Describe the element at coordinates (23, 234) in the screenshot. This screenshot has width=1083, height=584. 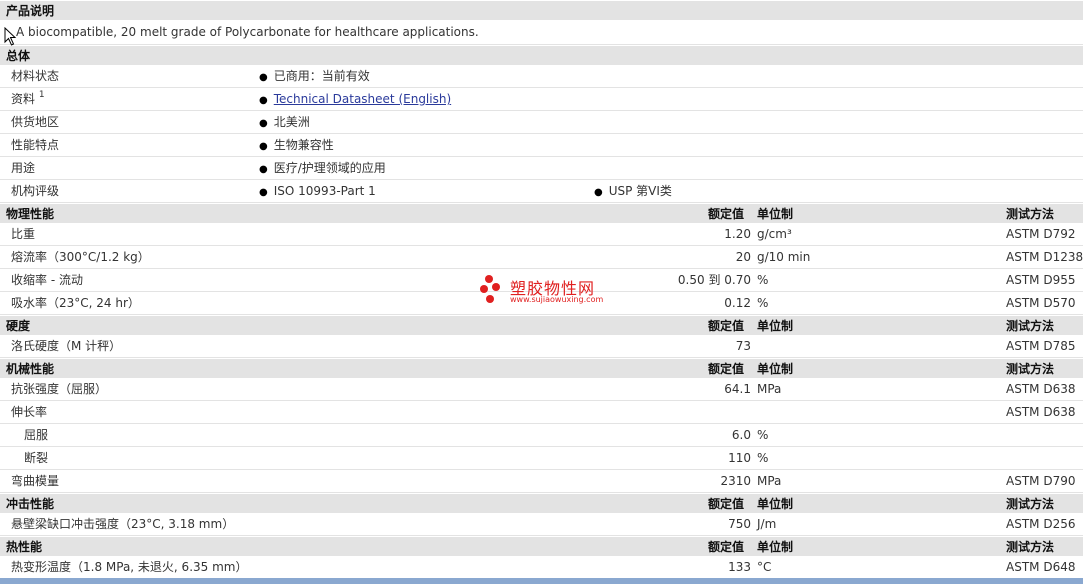
I see `row-label: 比重` at that location.